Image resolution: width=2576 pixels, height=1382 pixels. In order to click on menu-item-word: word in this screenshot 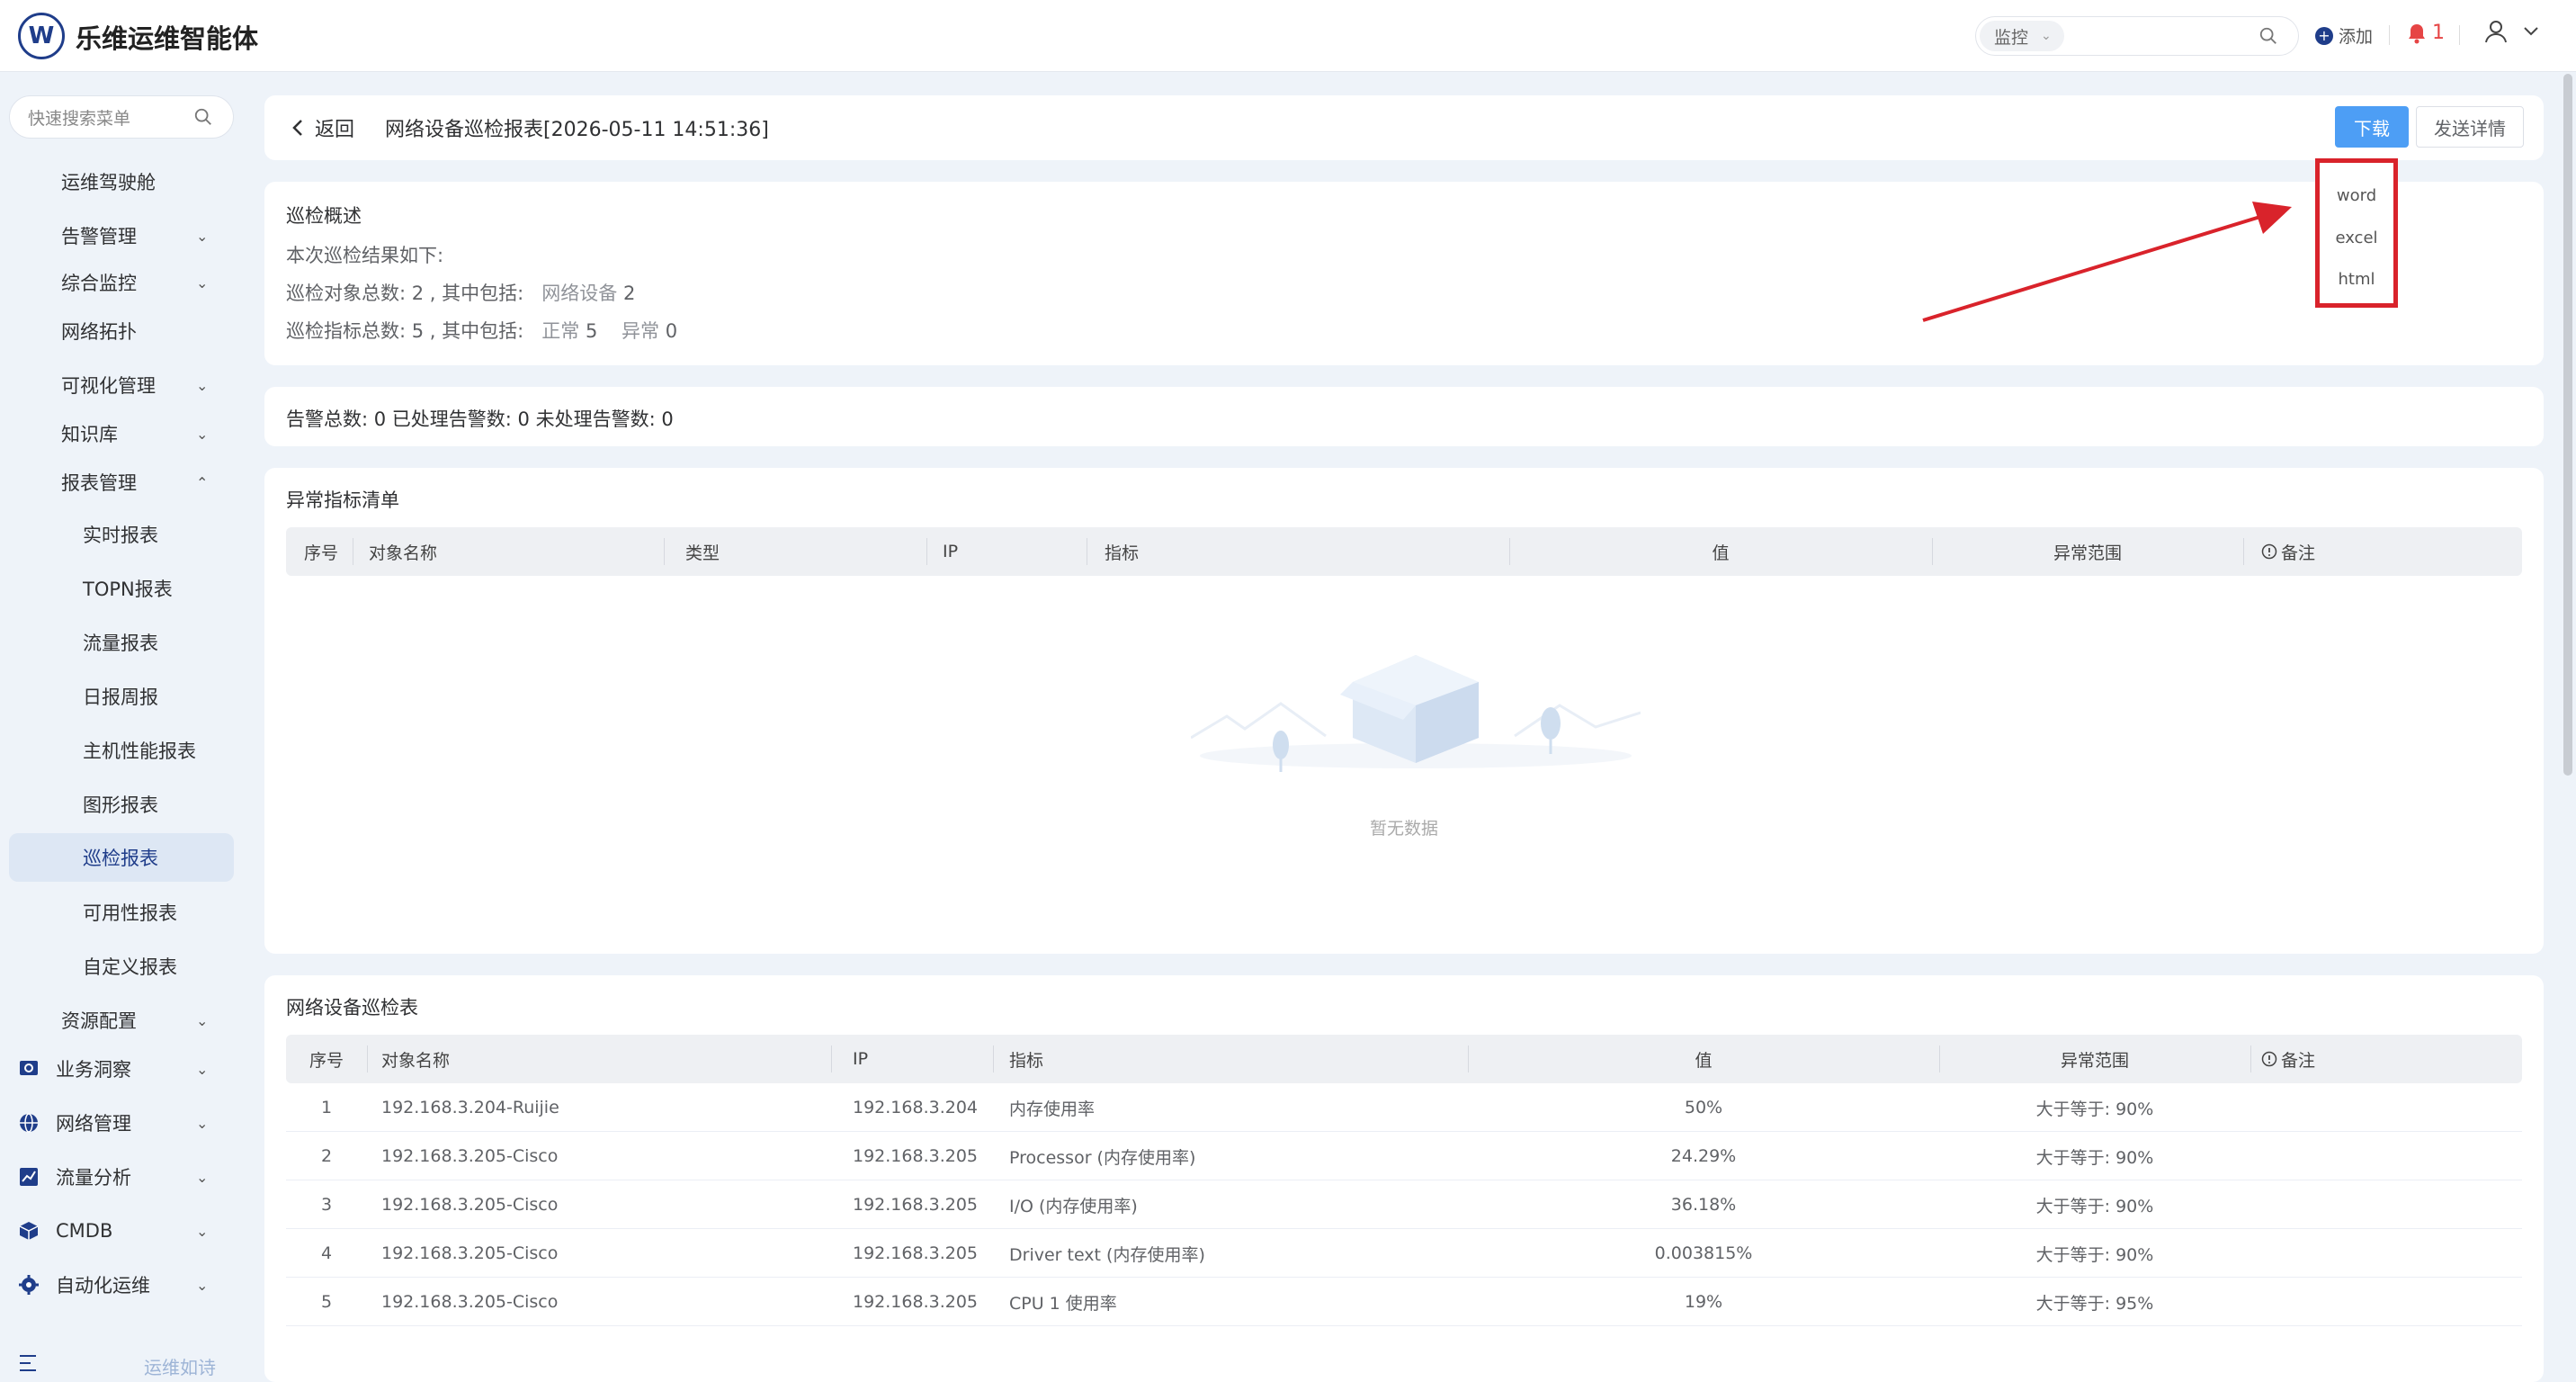, I will do `click(2356, 196)`.